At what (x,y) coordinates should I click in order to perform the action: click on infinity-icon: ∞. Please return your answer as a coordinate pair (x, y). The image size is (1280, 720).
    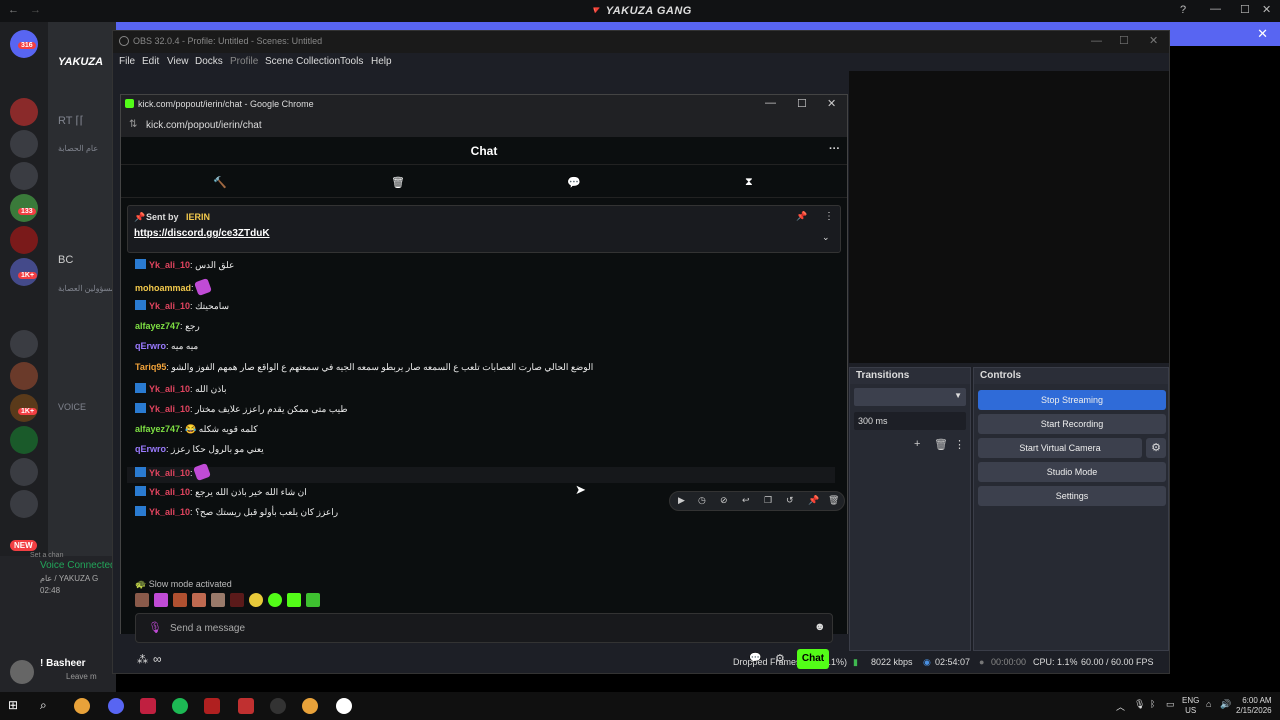
    Looking at the image, I should click on (157, 659).